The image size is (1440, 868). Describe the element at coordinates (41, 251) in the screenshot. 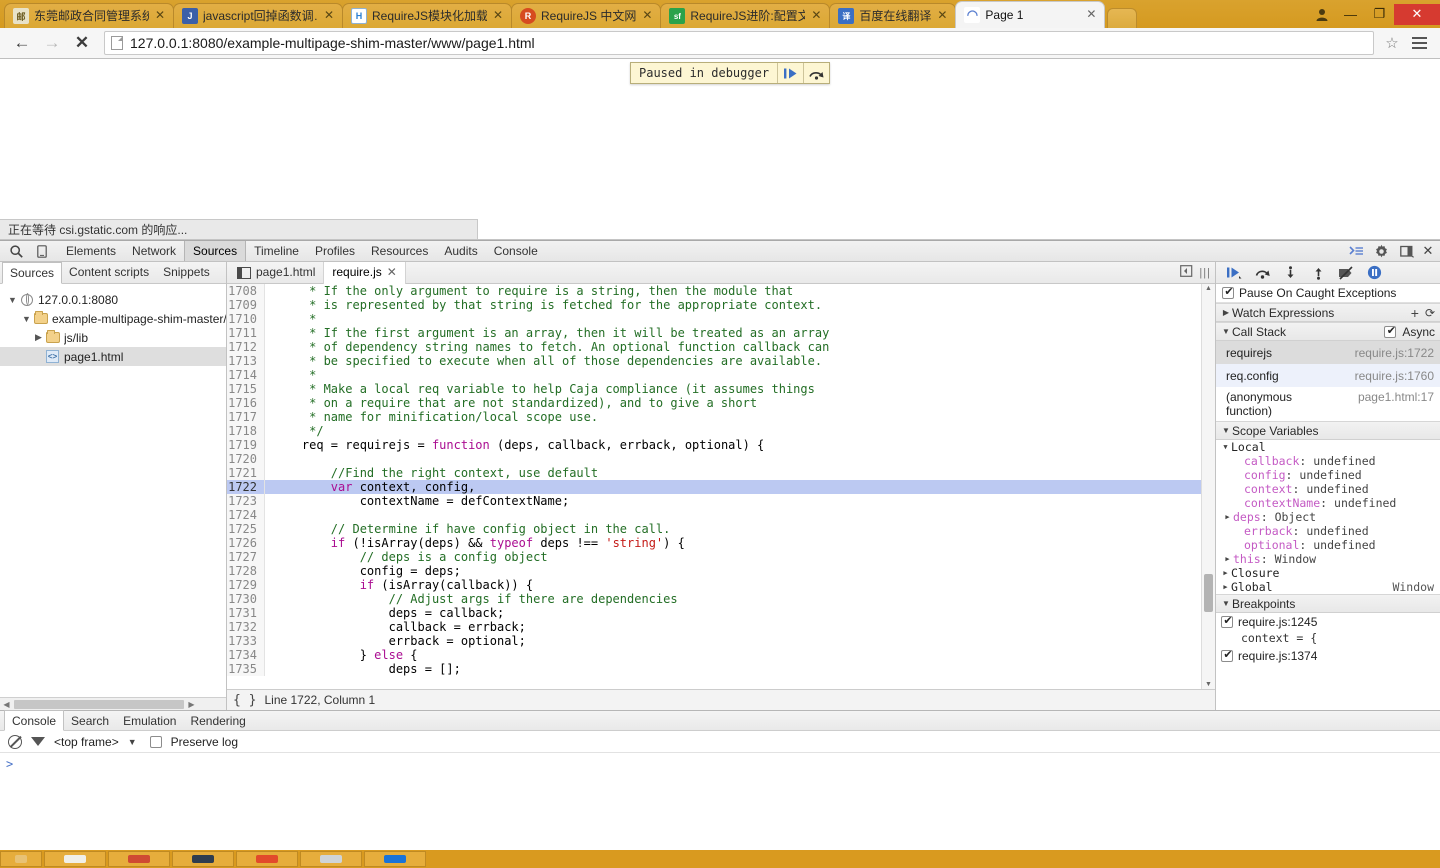

I see `device-toggle-icon` at that location.